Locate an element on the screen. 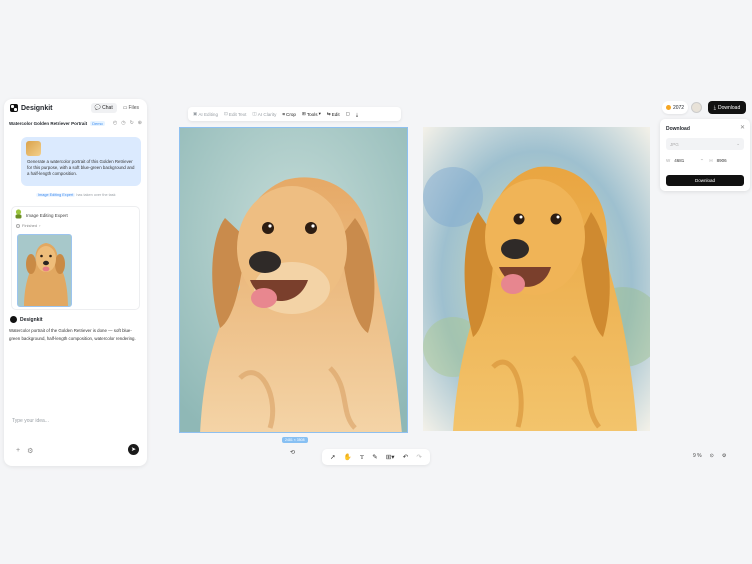 Image resolution: width=752 pixels, height=564 pixels. toolbar-edit-text: ⊡ Edit Text is located at coordinates (235, 114).